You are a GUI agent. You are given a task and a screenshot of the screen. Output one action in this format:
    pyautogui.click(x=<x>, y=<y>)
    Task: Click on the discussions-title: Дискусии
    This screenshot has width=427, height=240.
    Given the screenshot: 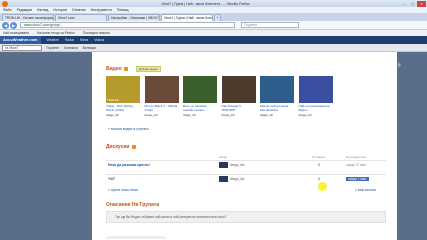 What is the action you would take?
    pyautogui.click(x=118, y=147)
    